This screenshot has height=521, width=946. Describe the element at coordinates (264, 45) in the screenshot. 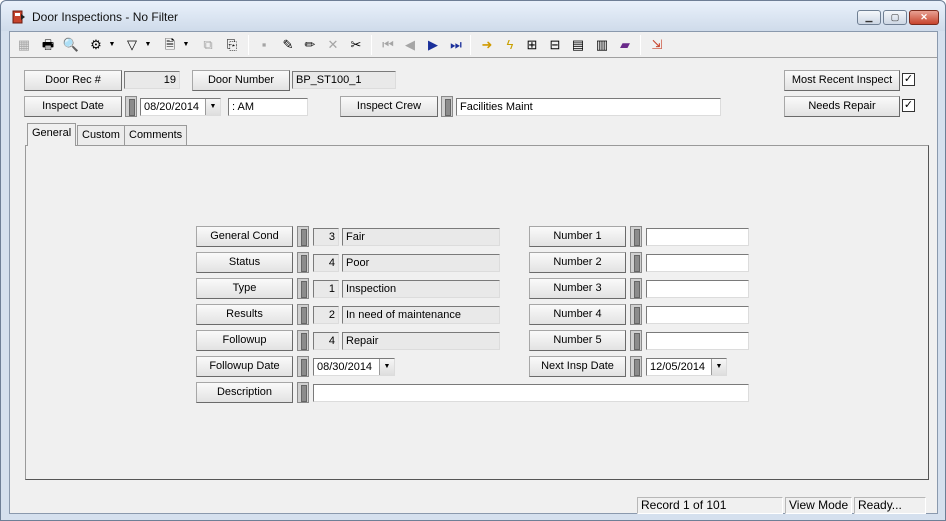

I see `save-icon: ▪` at that location.